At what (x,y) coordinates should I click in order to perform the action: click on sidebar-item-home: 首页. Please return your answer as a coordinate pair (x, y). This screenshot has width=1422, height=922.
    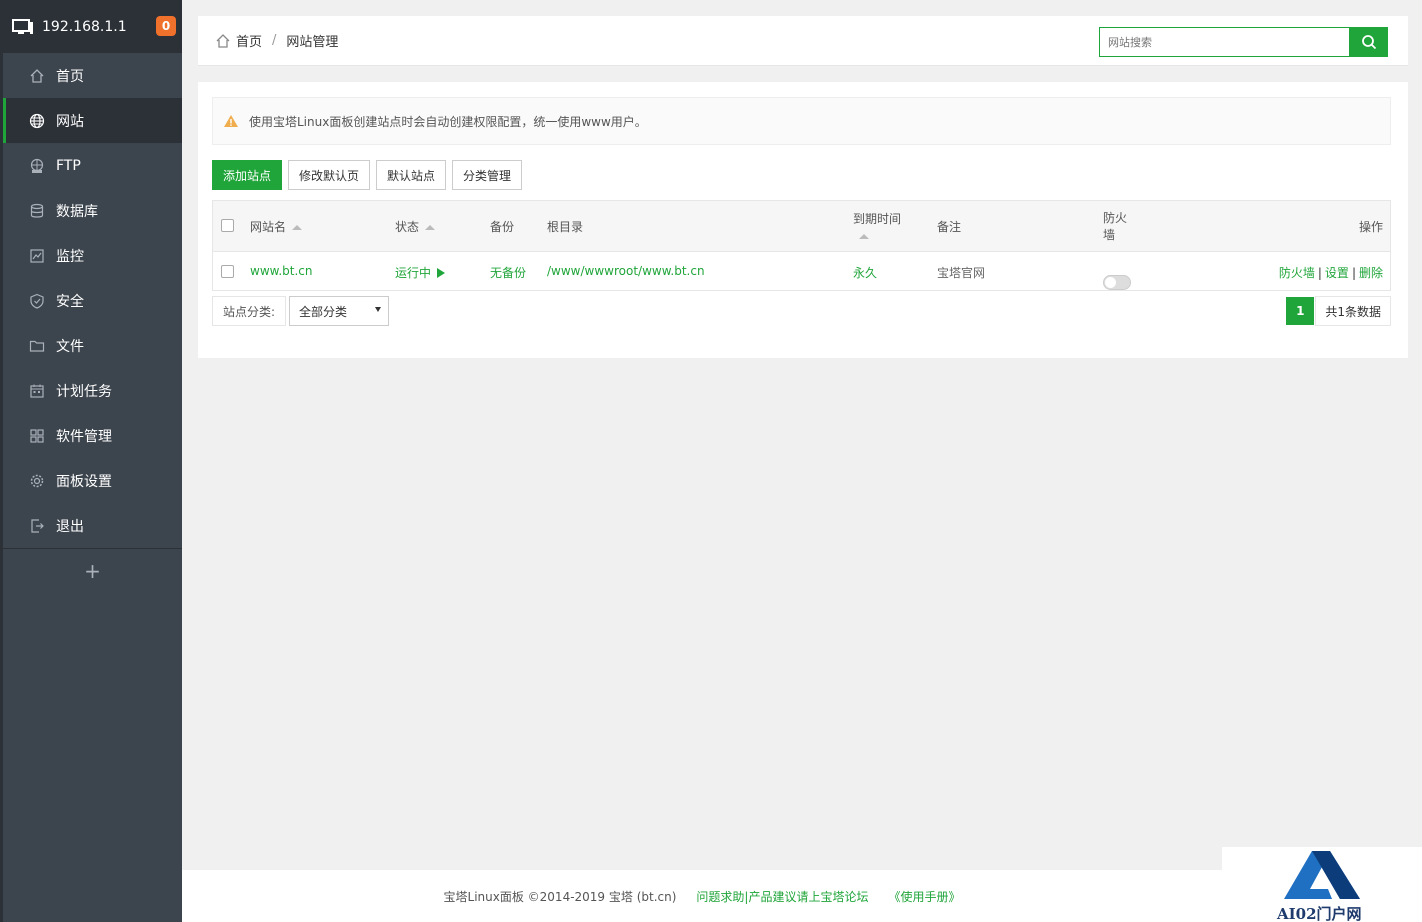
    Looking at the image, I should click on (92, 75).